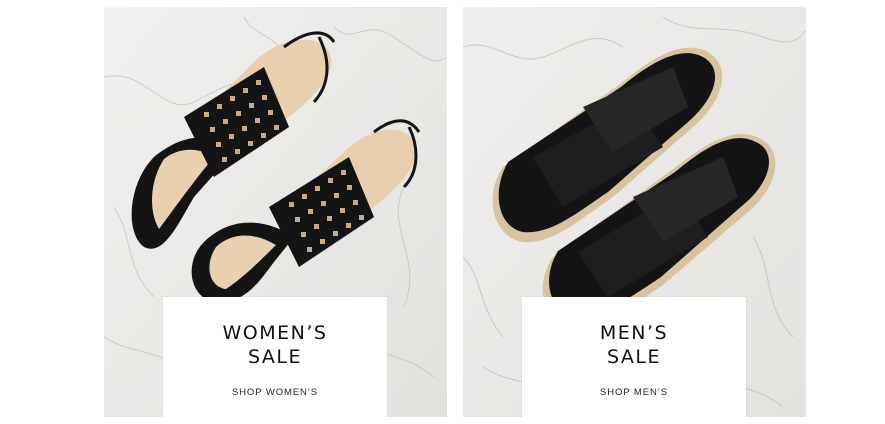 This screenshot has width=885, height=424. I want to click on womens-sale-title: WOMEN’S SALE, so click(275, 345).